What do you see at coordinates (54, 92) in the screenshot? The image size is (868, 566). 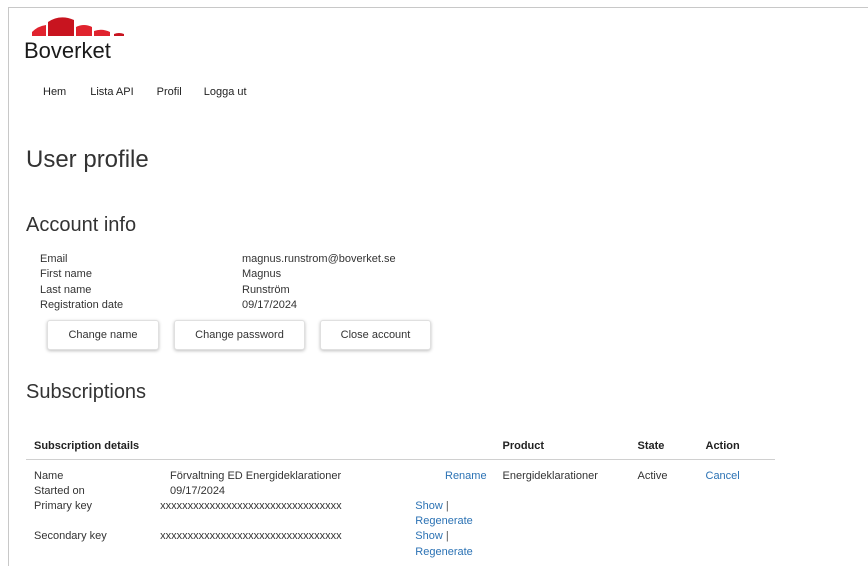 I see `nav-hem: Hem` at bounding box center [54, 92].